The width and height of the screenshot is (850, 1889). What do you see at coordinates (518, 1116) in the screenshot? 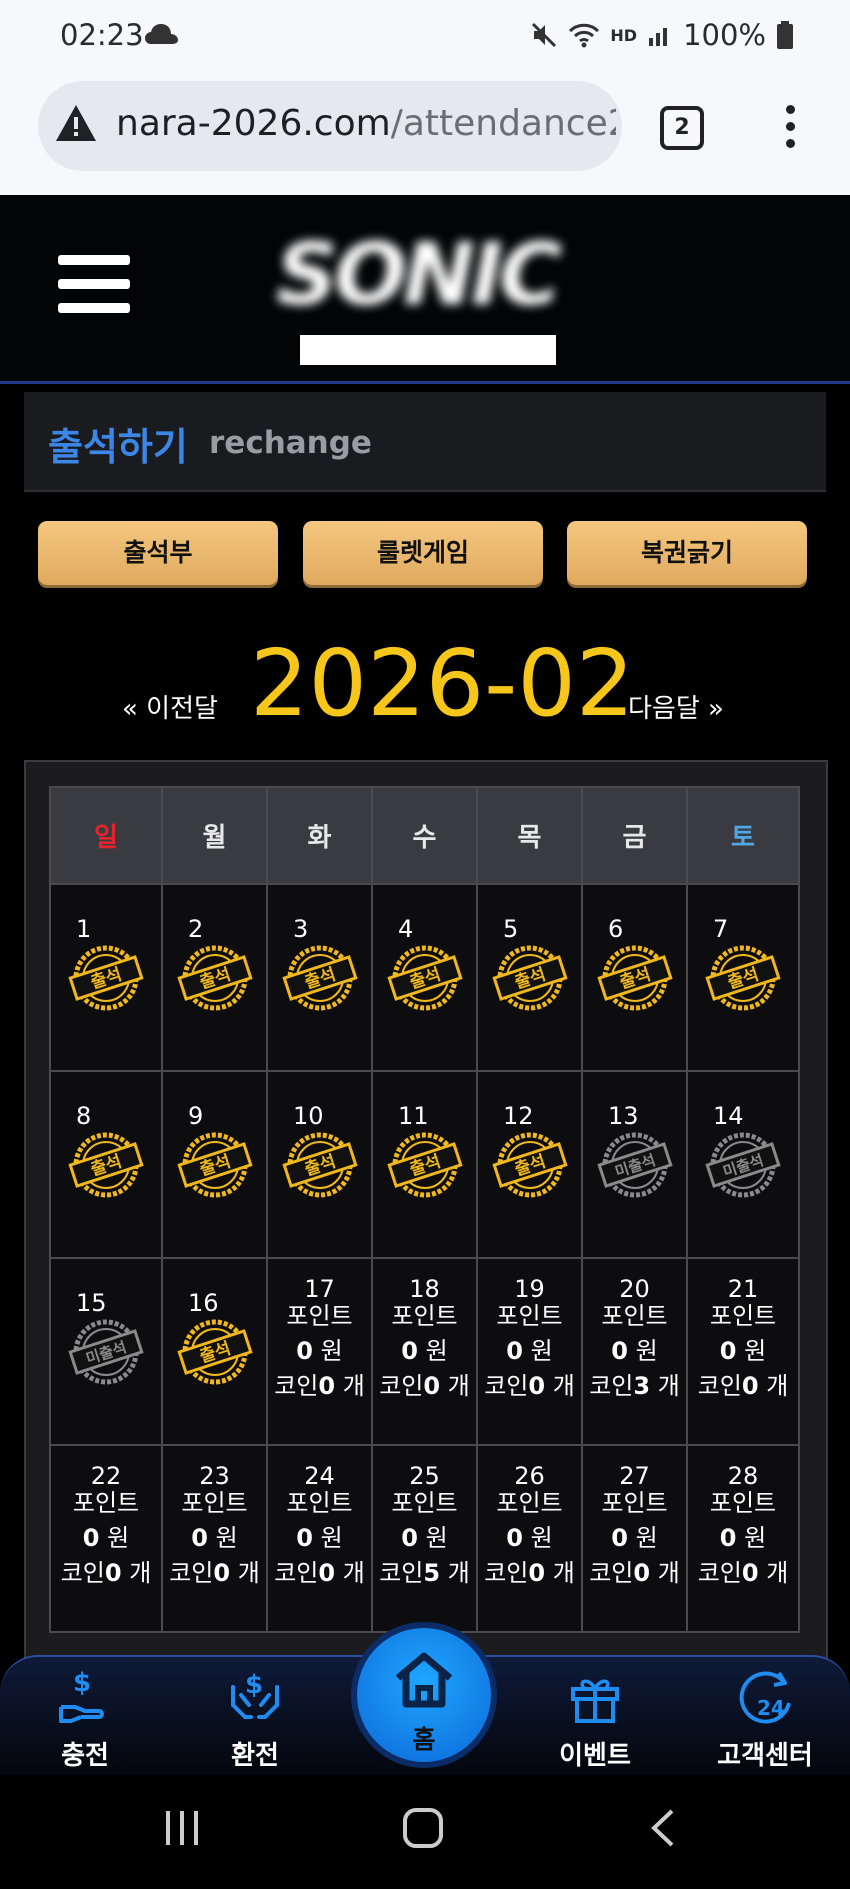
I see `day-number: 12` at bounding box center [518, 1116].